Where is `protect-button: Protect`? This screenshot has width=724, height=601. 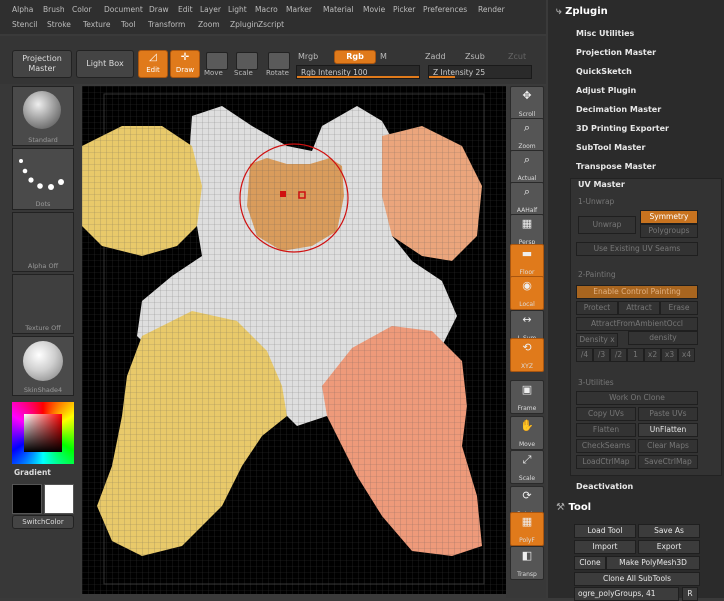
protect-button: Protect is located at coordinates (597, 308).